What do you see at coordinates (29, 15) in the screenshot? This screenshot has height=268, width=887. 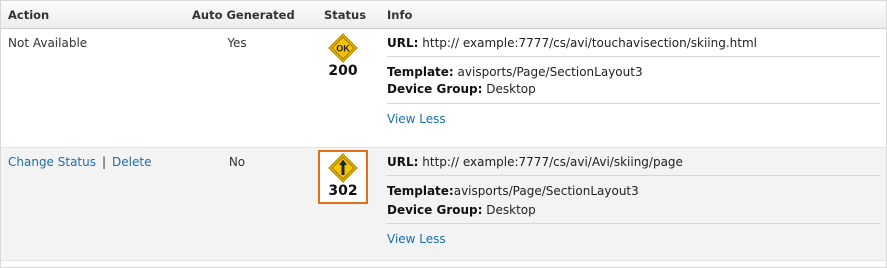 I see `column-header-action: Action` at bounding box center [29, 15].